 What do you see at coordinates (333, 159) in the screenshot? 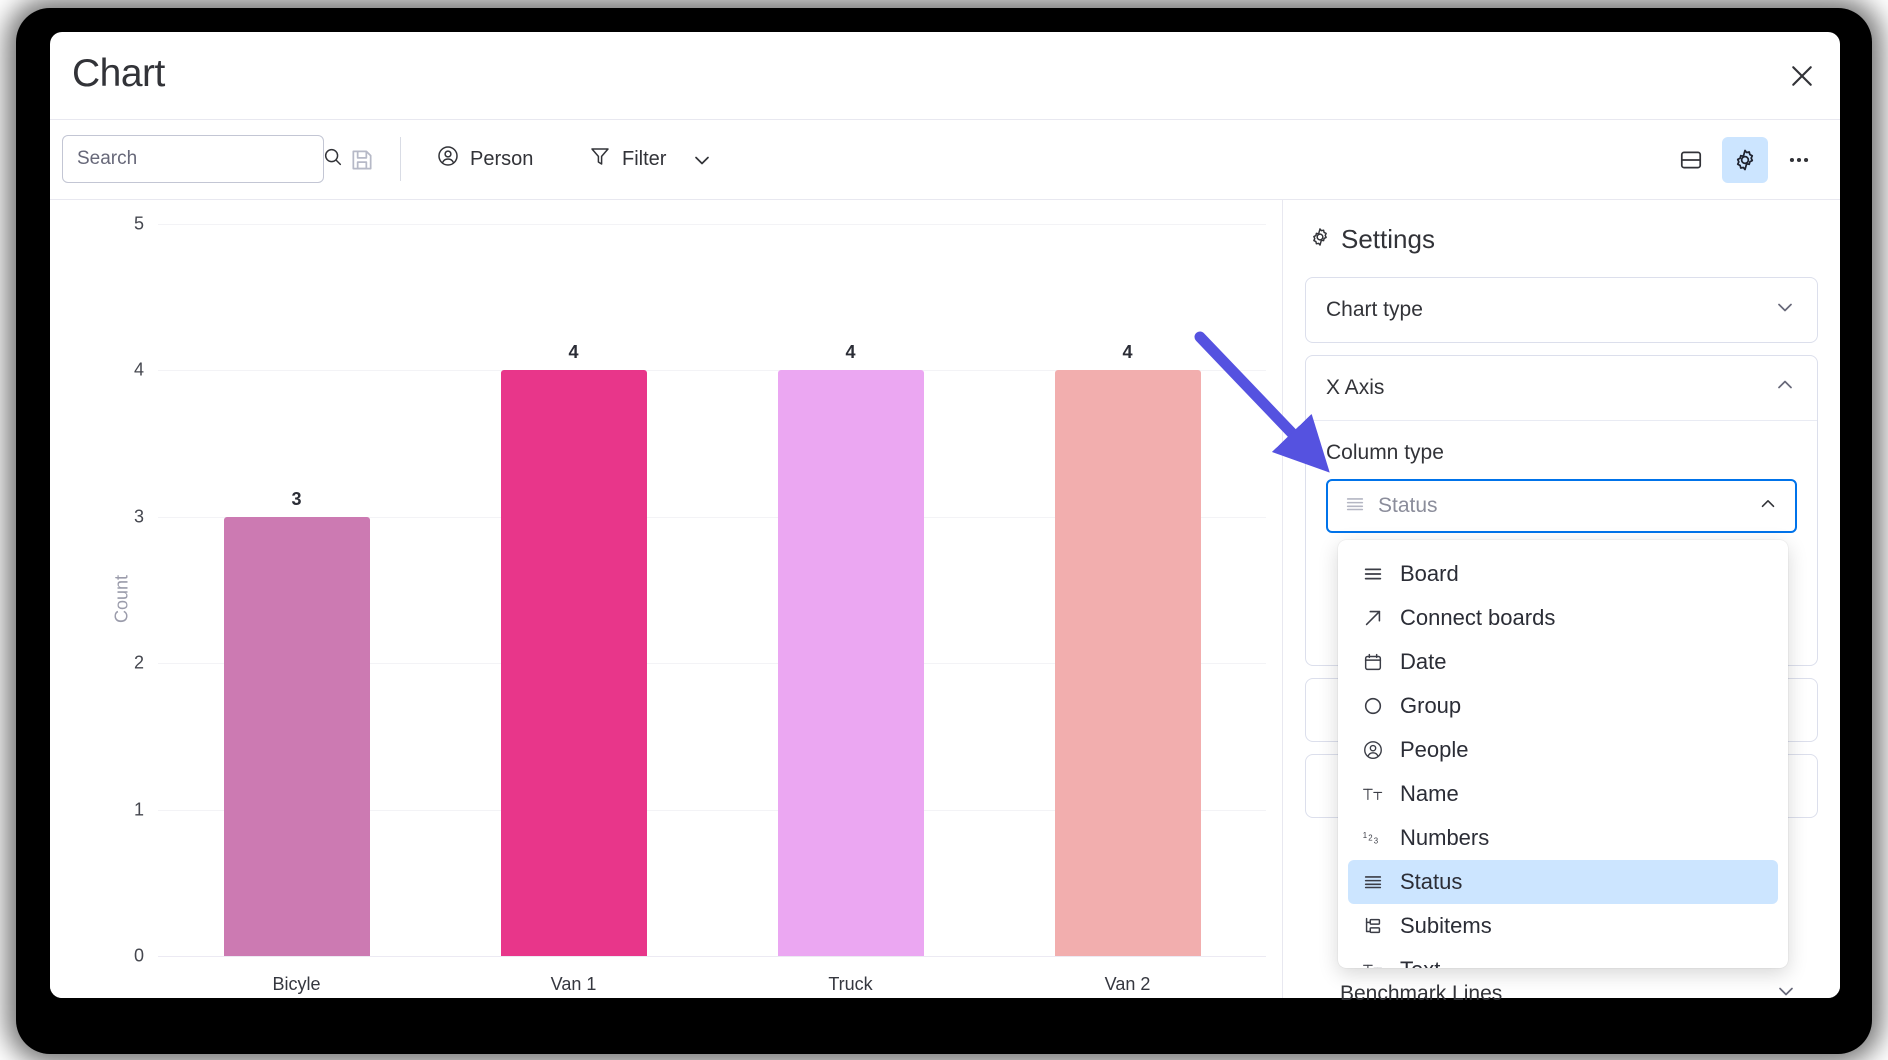
I see `search-icon` at bounding box center [333, 159].